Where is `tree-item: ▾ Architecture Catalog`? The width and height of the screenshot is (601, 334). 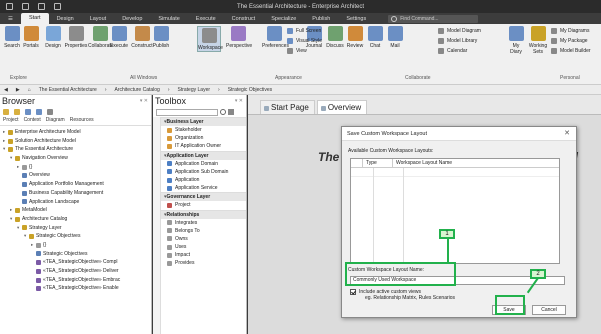
tree-item: ▾ Architecture Catalog is located at coordinates (75, 219).